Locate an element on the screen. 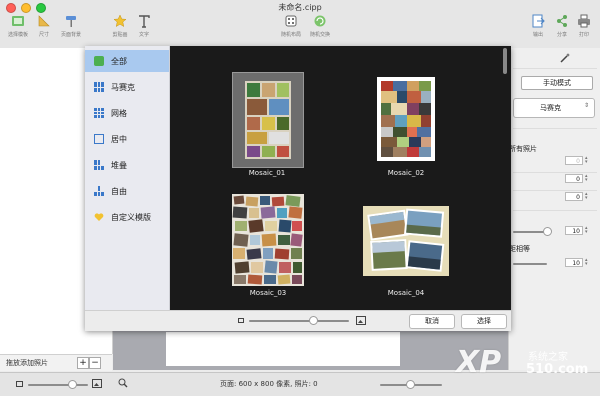 The width and height of the screenshot is (600, 396). thumbnail-size-knob is located at coordinates (72, 384).